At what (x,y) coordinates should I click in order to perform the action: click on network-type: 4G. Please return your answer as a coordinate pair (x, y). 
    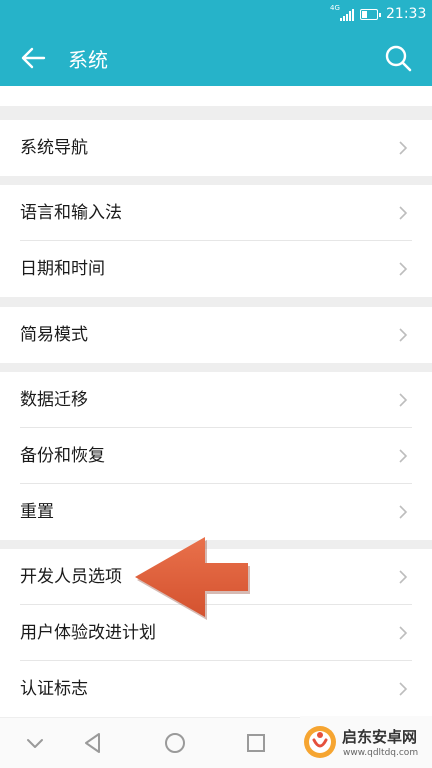
    Looking at the image, I should click on (335, 8).